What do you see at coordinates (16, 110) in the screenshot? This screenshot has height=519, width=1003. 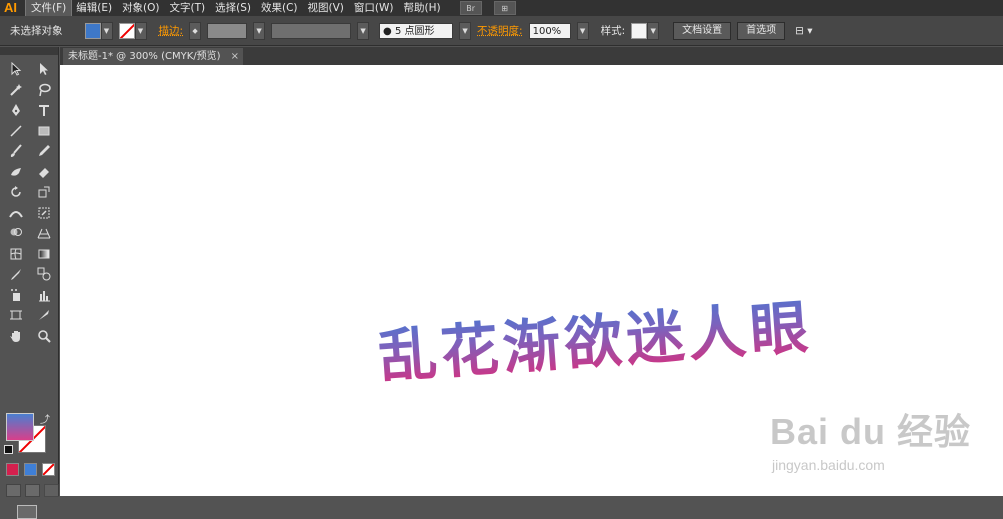 I see `pen-tool-icon` at bounding box center [16, 110].